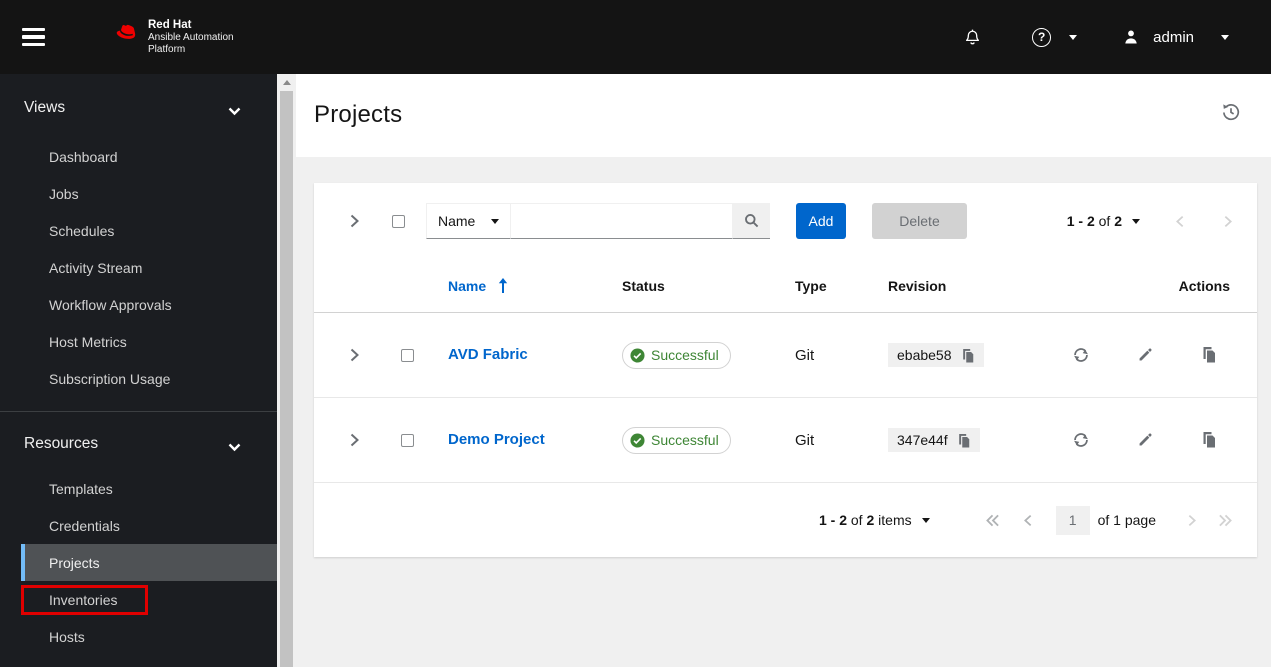 This screenshot has width=1271, height=667. I want to click on sidebar-item-label: Subscription Usage, so click(110, 378).